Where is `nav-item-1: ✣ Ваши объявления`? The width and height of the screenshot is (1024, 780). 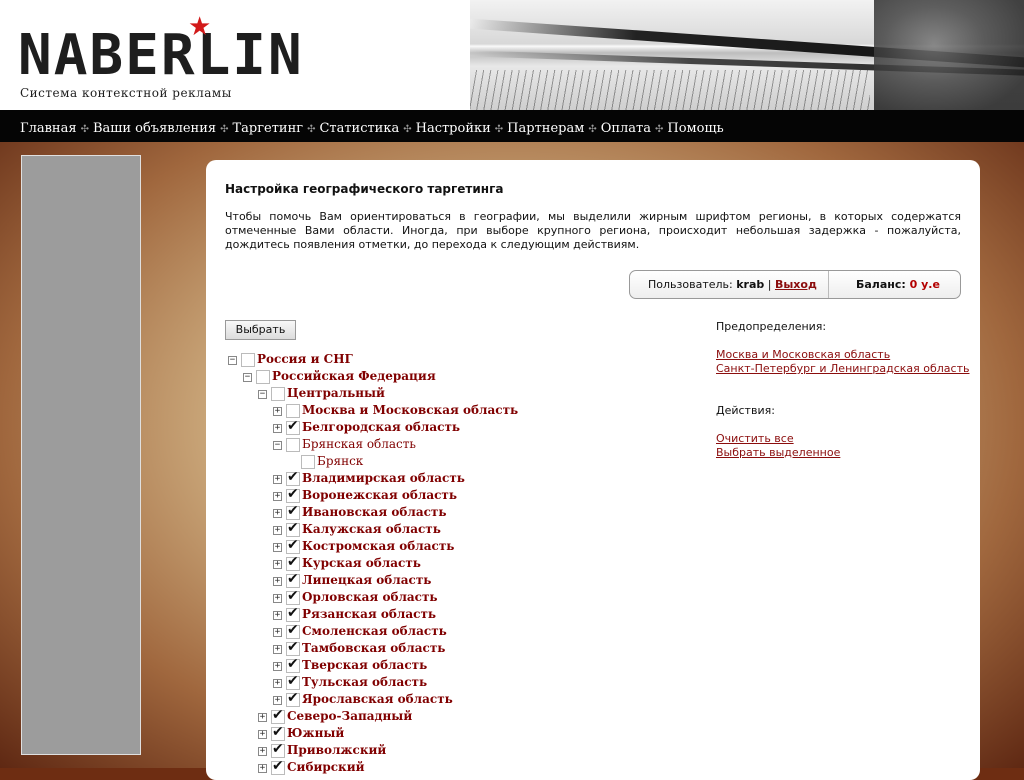
nav-item-1: ✣ Ваши объявления is located at coordinates (147, 128).